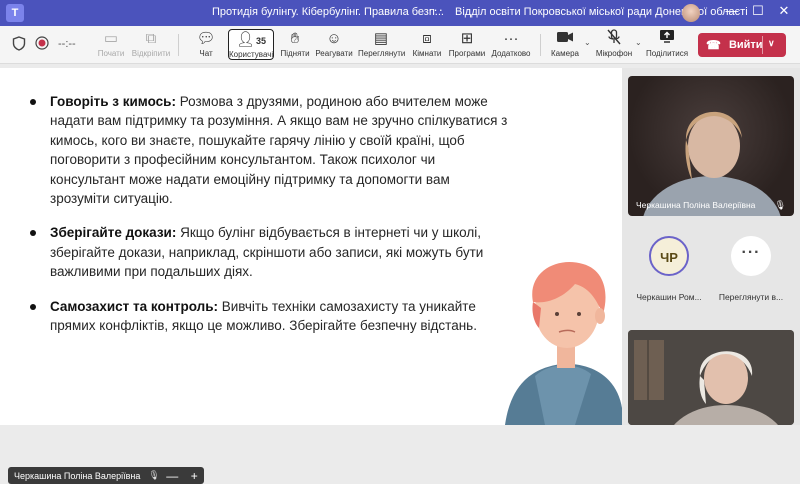  What do you see at coordinates (565, 39) in the screenshot?
I see `camera-icon` at bounding box center [565, 39].